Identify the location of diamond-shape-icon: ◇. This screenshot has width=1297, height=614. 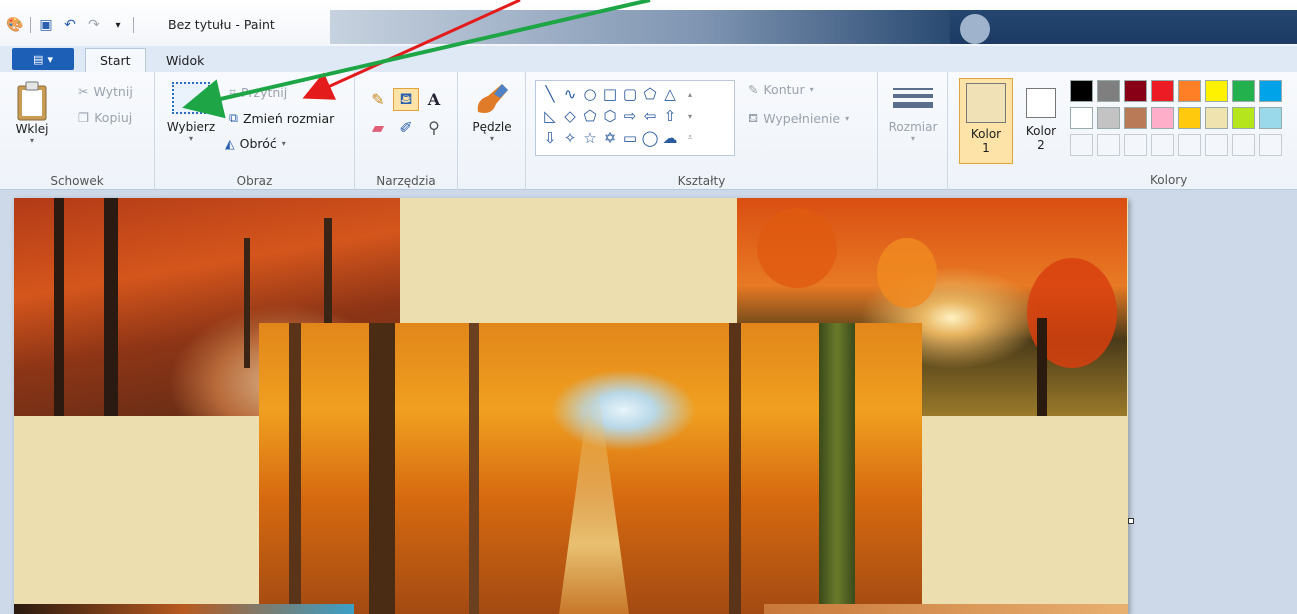
(570, 116).